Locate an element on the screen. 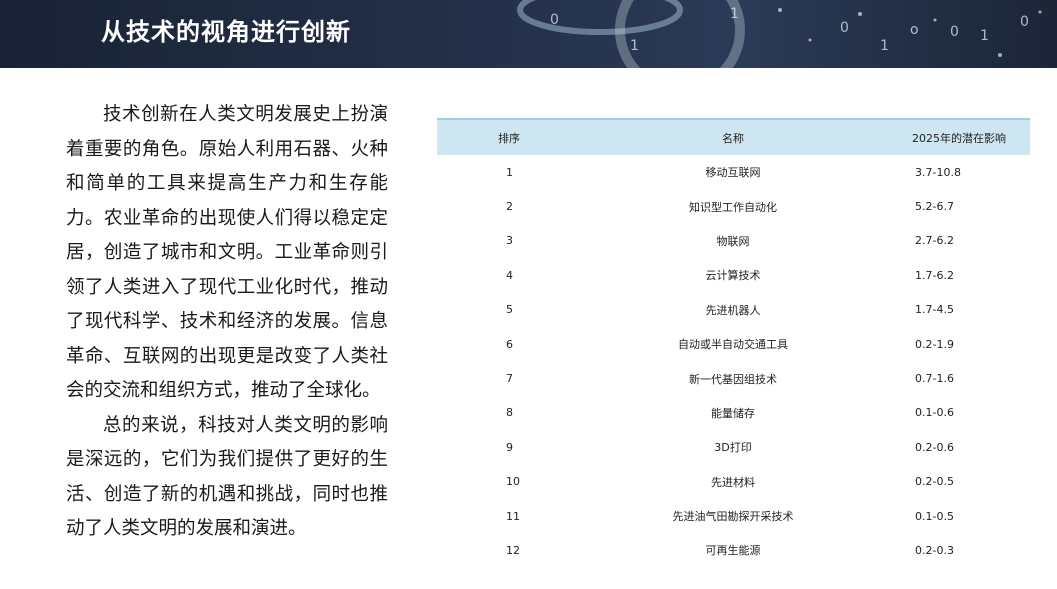  table-row: 6 自动或半自动交通工具 0.2-1.9 is located at coordinates (733, 344).